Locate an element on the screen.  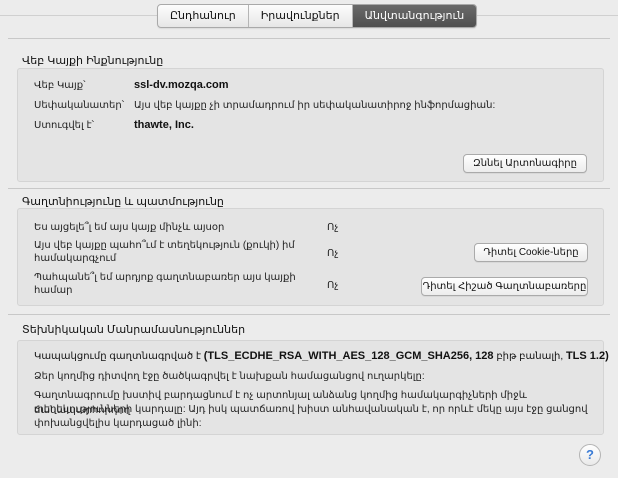
encryption-explanation-line3: փոխանցվելիս կարդացած լինի: is located at coordinates (118, 423).